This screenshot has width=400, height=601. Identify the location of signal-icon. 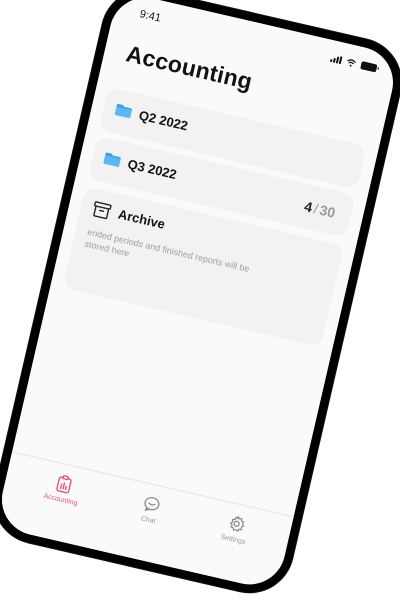
(336, 59).